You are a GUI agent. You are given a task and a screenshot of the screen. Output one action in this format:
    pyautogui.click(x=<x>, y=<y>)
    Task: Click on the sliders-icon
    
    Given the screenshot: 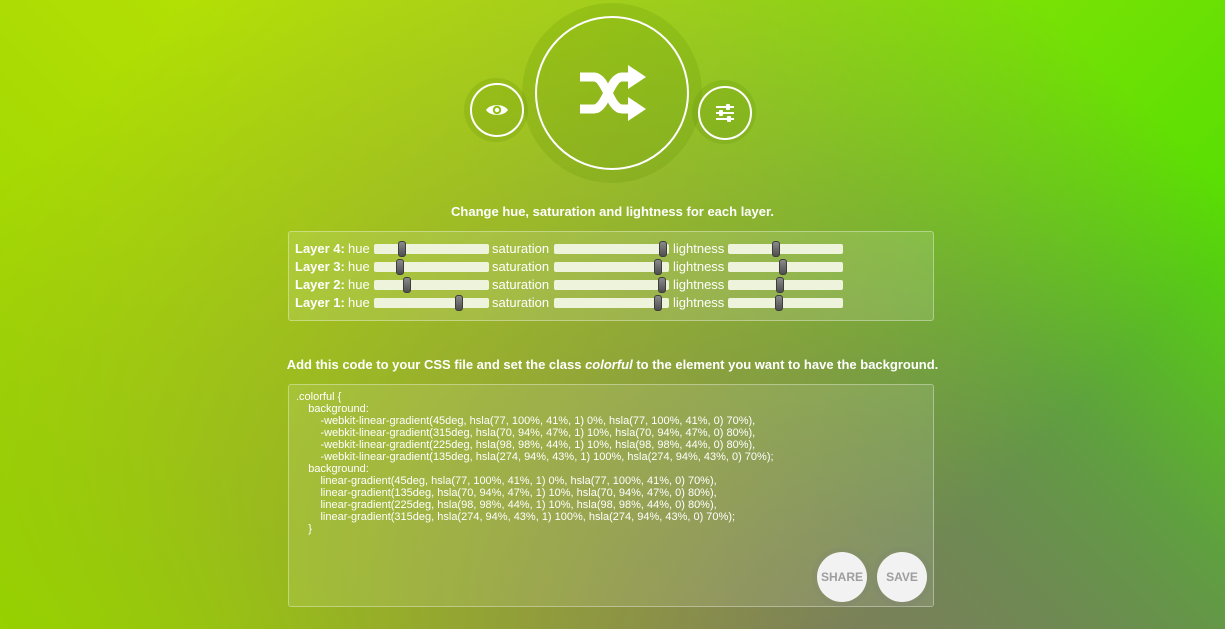 What is the action you would take?
    pyautogui.click(x=725, y=113)
    